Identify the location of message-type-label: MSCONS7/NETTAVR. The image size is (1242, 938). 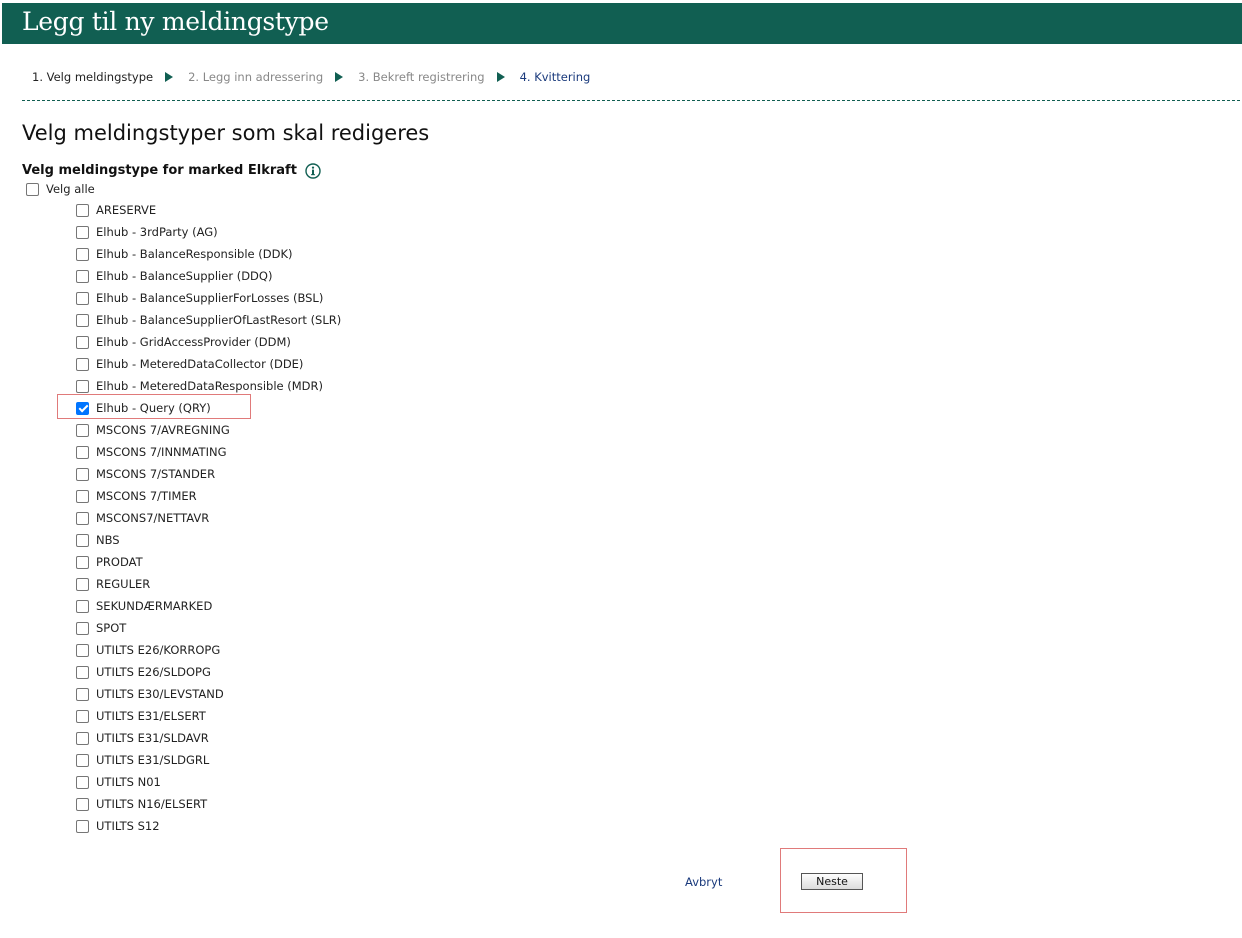
(153, 518).